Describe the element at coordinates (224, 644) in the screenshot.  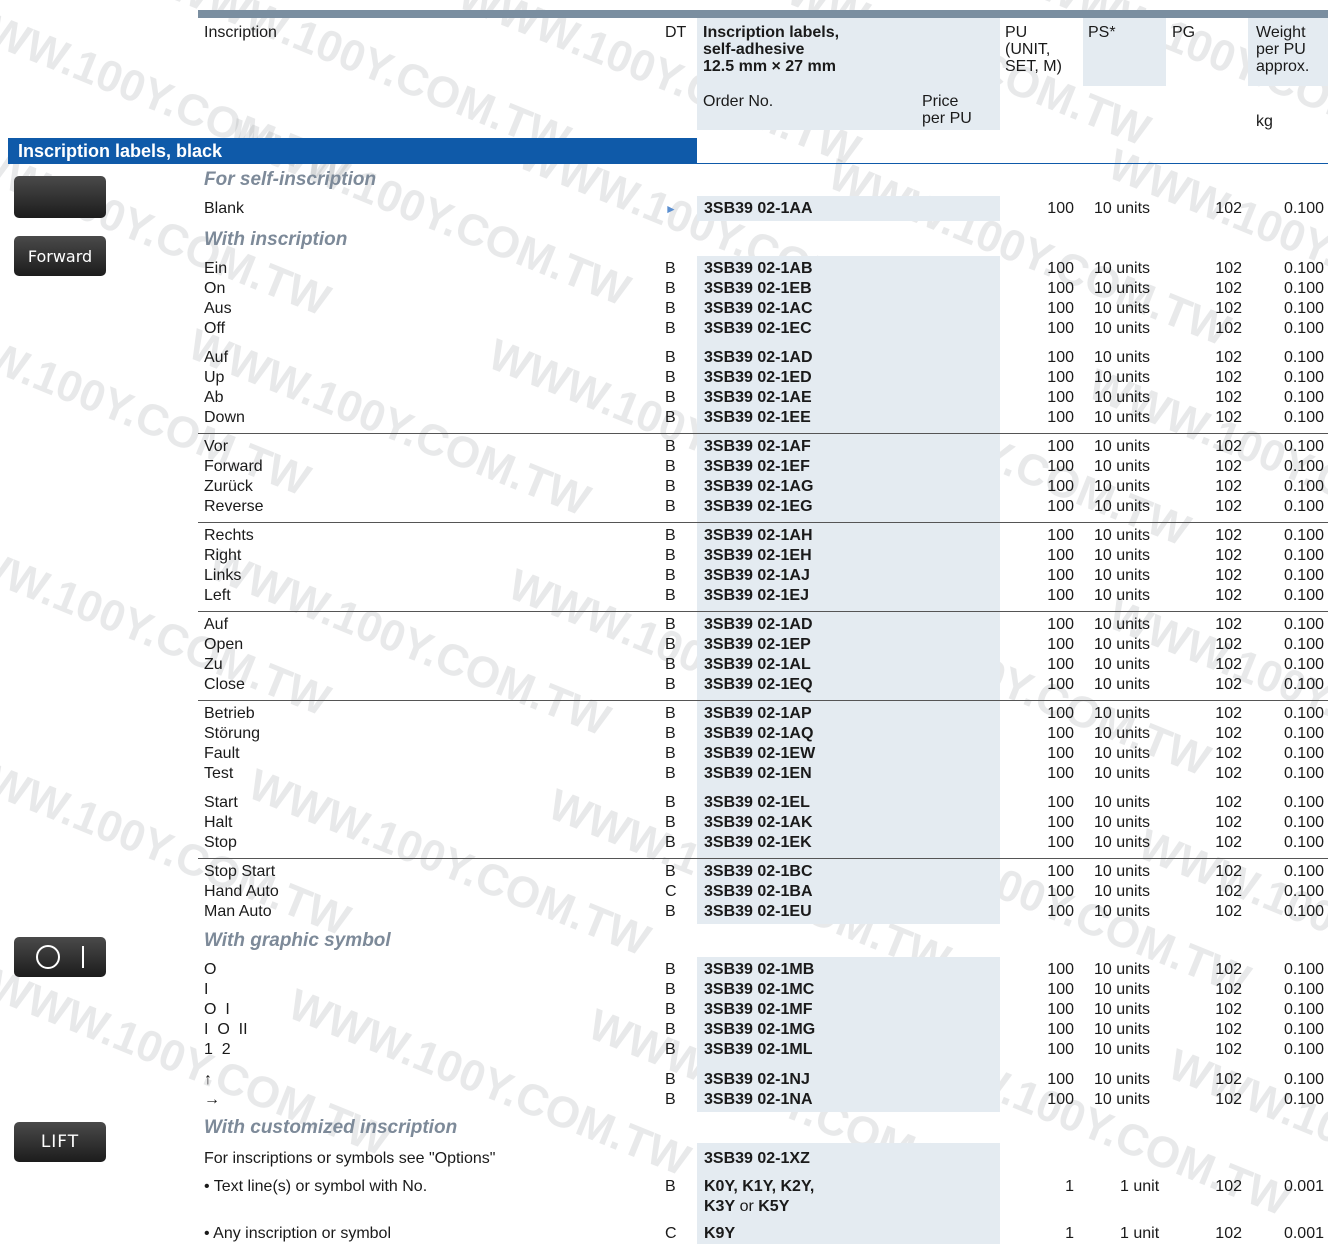
I see `row-inscription: Open` at that location.